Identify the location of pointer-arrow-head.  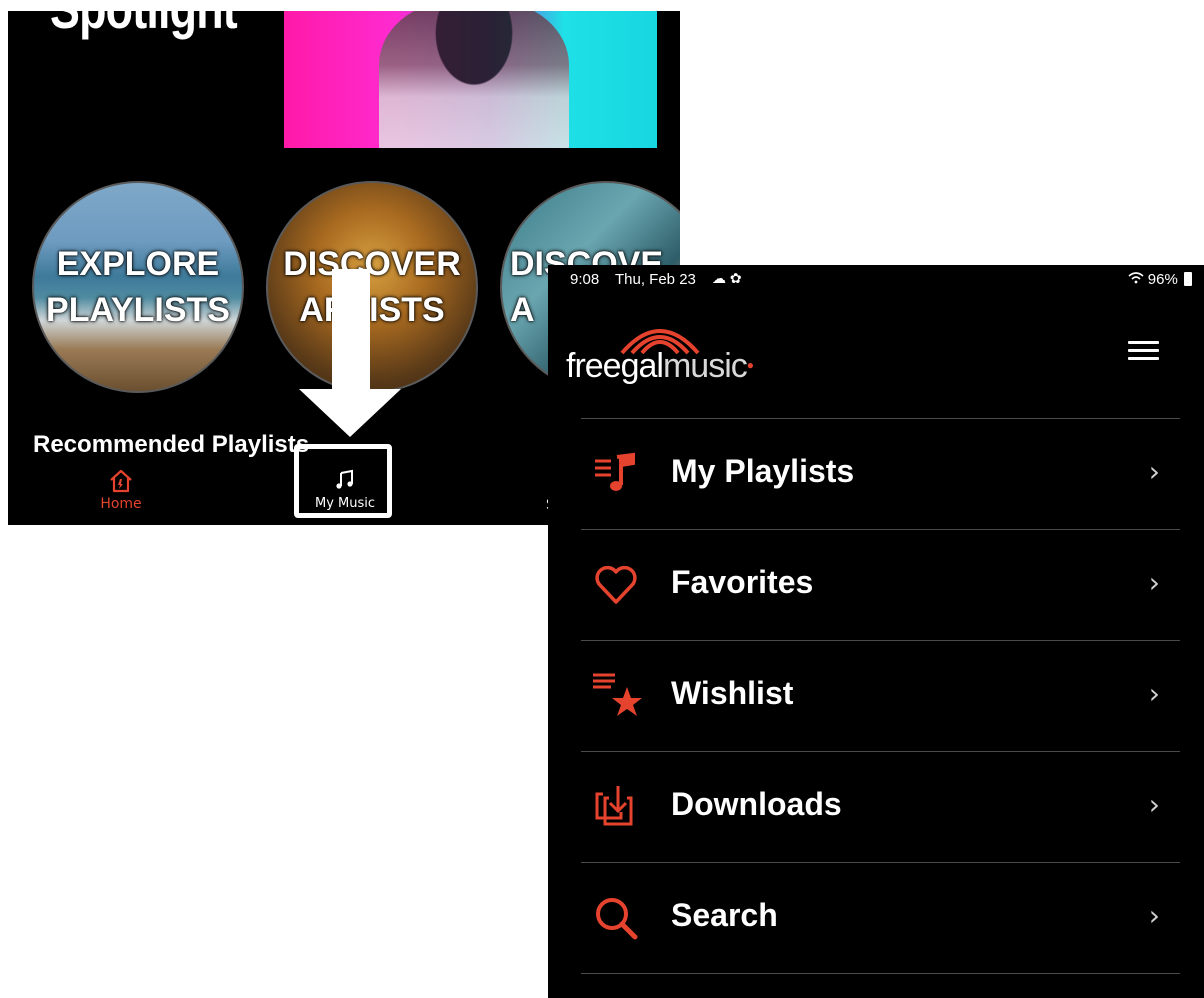
(350, 413).